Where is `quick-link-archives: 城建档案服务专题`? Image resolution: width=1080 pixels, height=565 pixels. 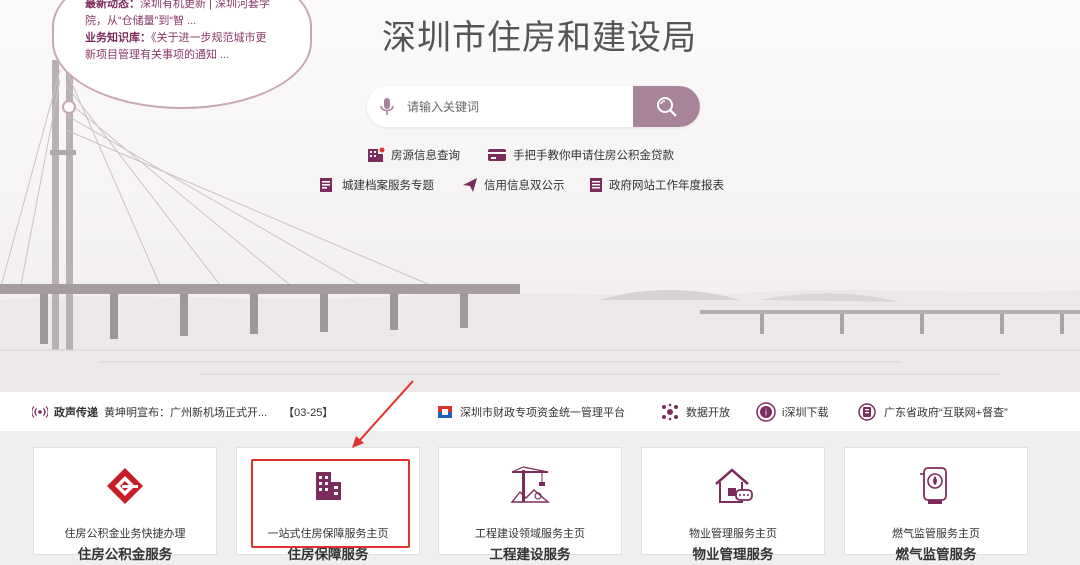 quick-link-archives: 城建档案服务专题 is located at coordinates (376, 185).